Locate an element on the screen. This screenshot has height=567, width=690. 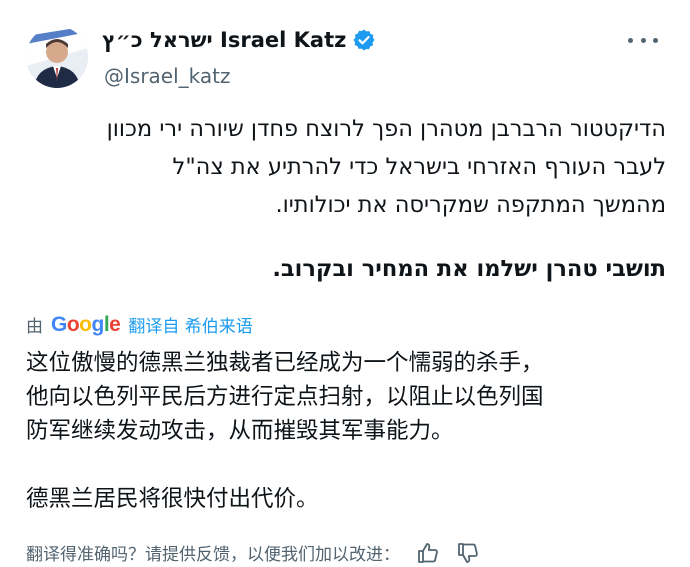
tweet-line: מהמשך המתקפה שמקריסה את יכולותיו. is located at coordinates (470, 205).